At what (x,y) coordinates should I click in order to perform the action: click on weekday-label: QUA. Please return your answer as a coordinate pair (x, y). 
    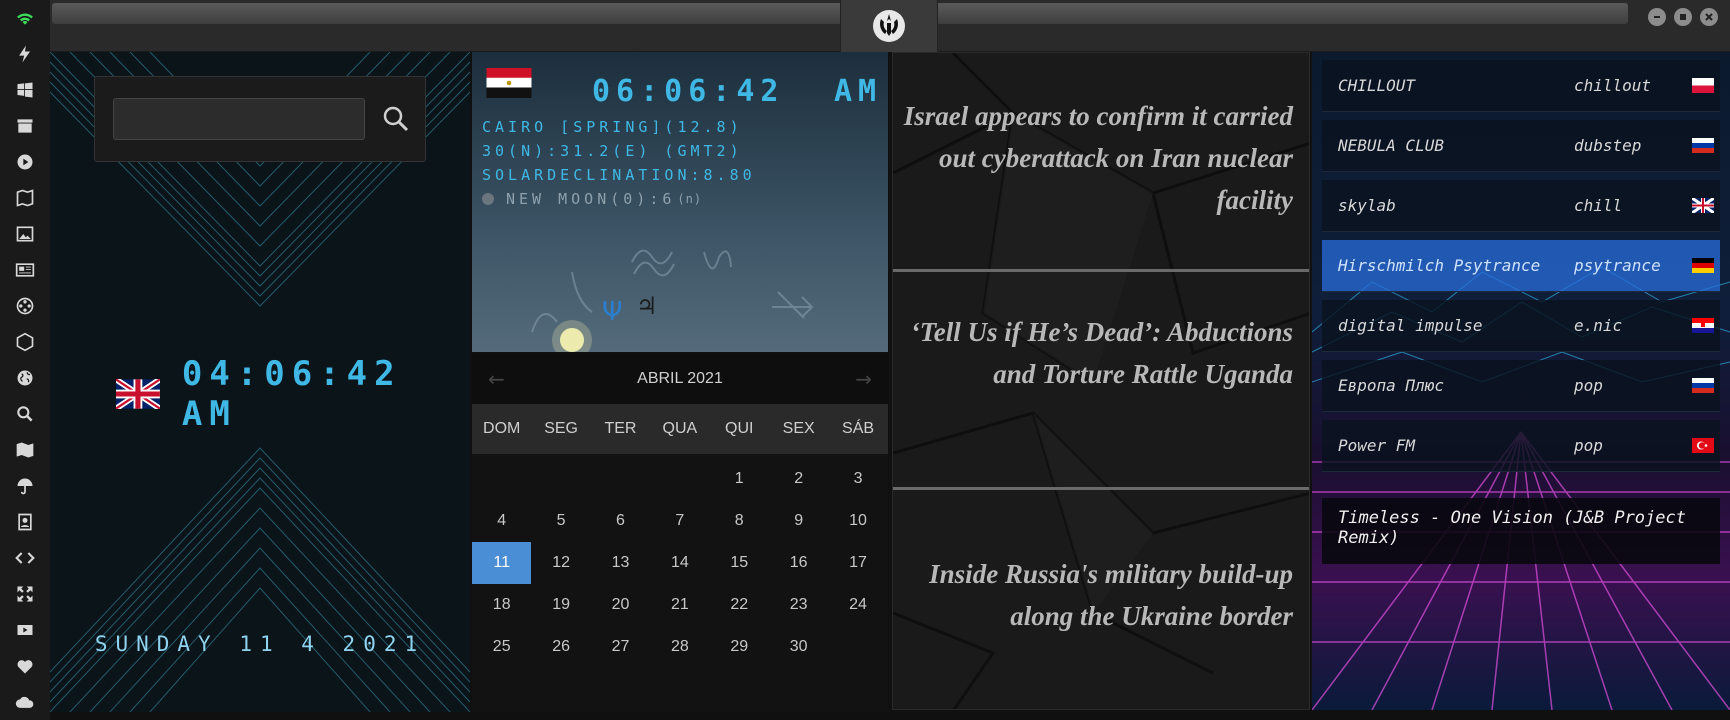
    Looking at the image, I should click on (680, 428).